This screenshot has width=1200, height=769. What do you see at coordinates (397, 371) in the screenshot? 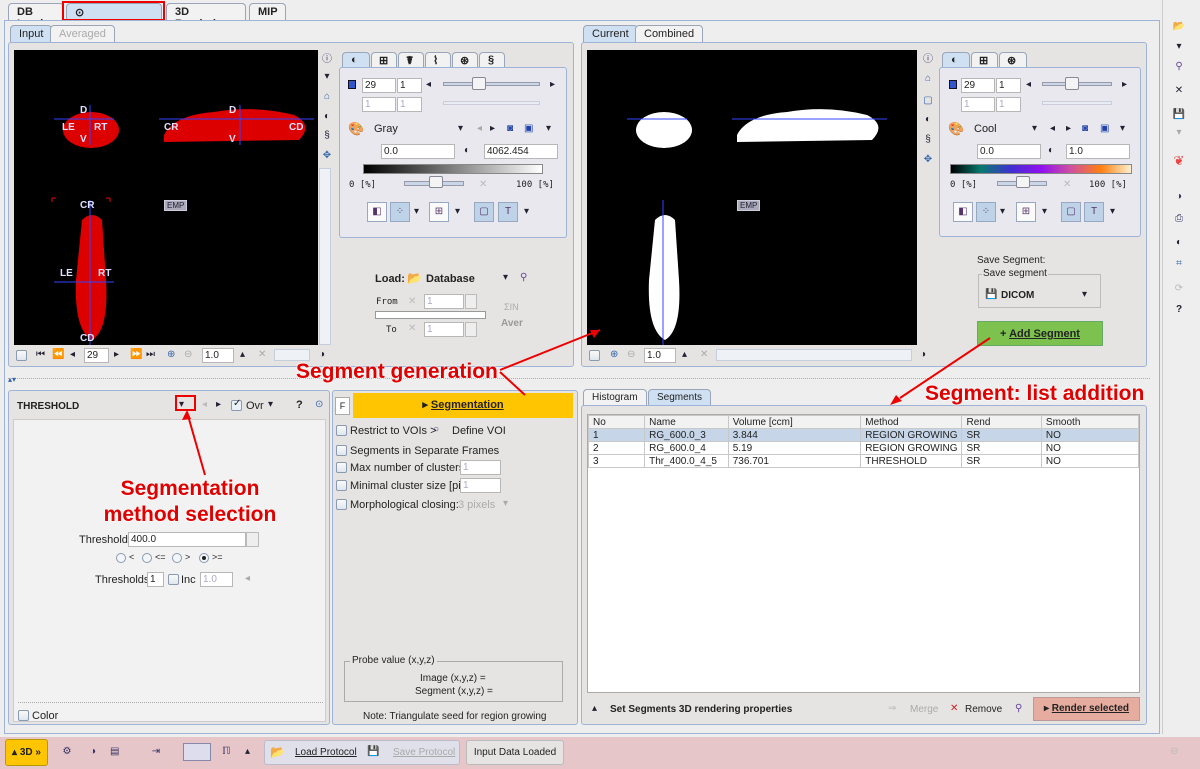
I see `annotation-segment-generation: Segment generation` at bounding box center [397, 371].